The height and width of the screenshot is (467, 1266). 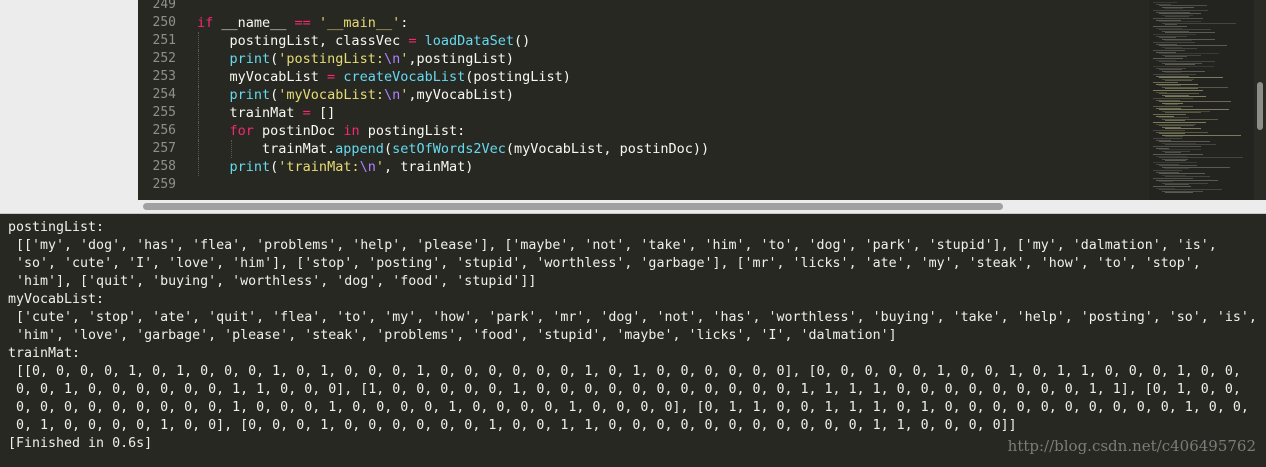 What do you see at coordinates (1201, 100) in the screenshot?
I see `minimap` at bounding box center [1201, 100].